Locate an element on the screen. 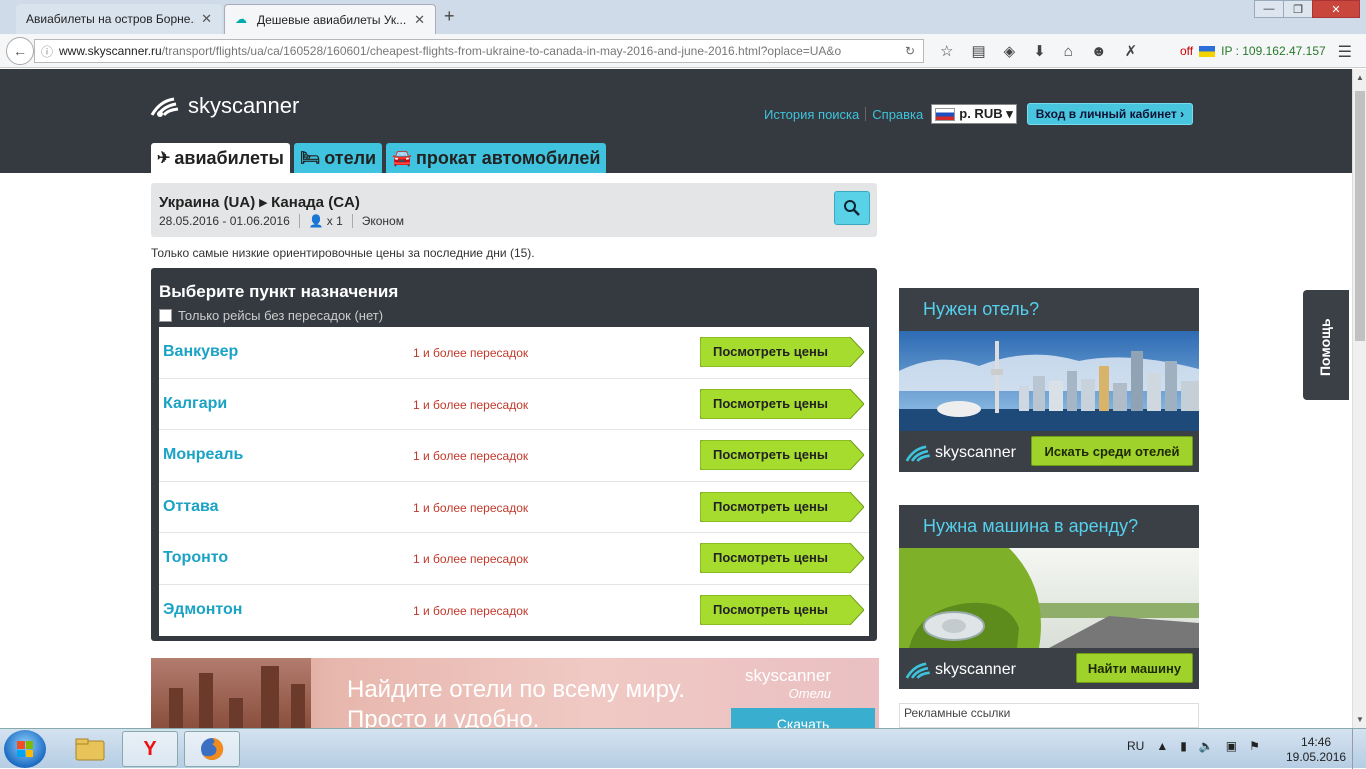  maximize-icon: ❐ is located at coordinates (1298, 9).